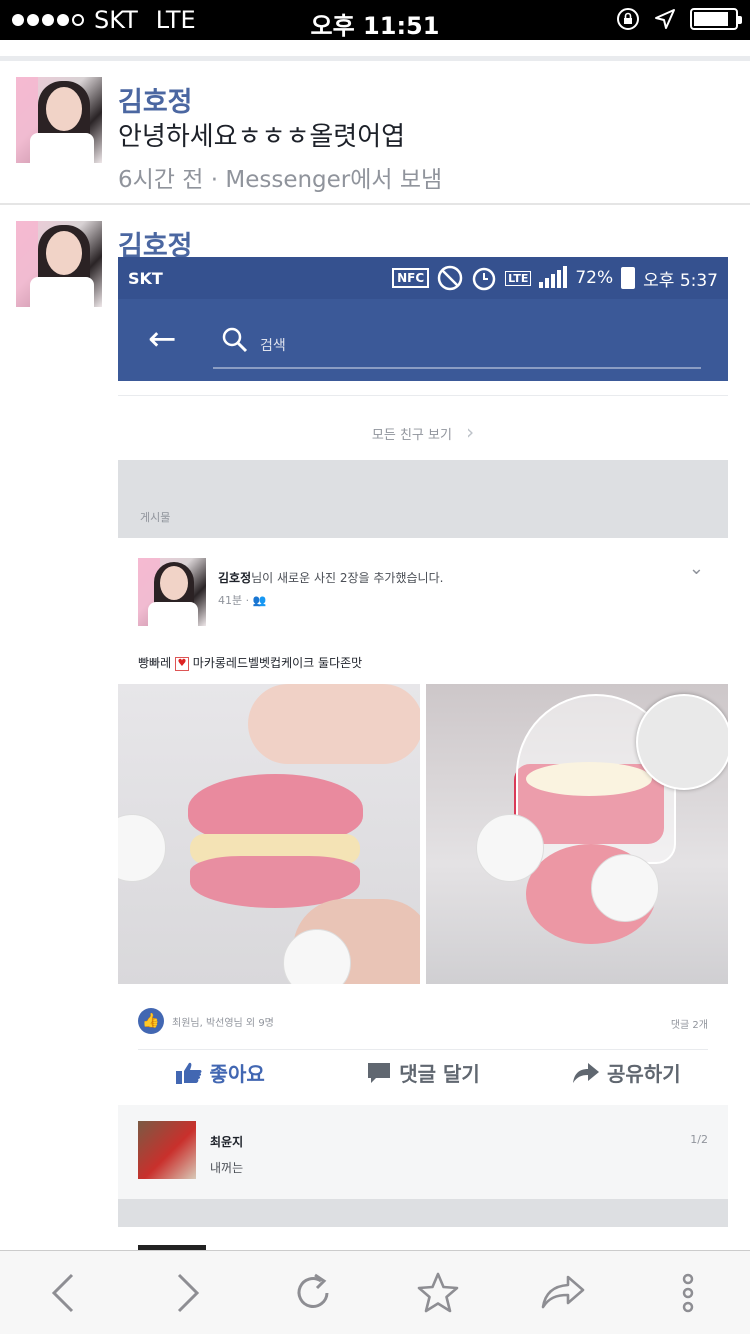 The width and height of the screenshot is (750, 1334). What do you see at coordinates (312, 1290) in the screenshot?
I see `reload-icon` at bounding box center [312, 1290].